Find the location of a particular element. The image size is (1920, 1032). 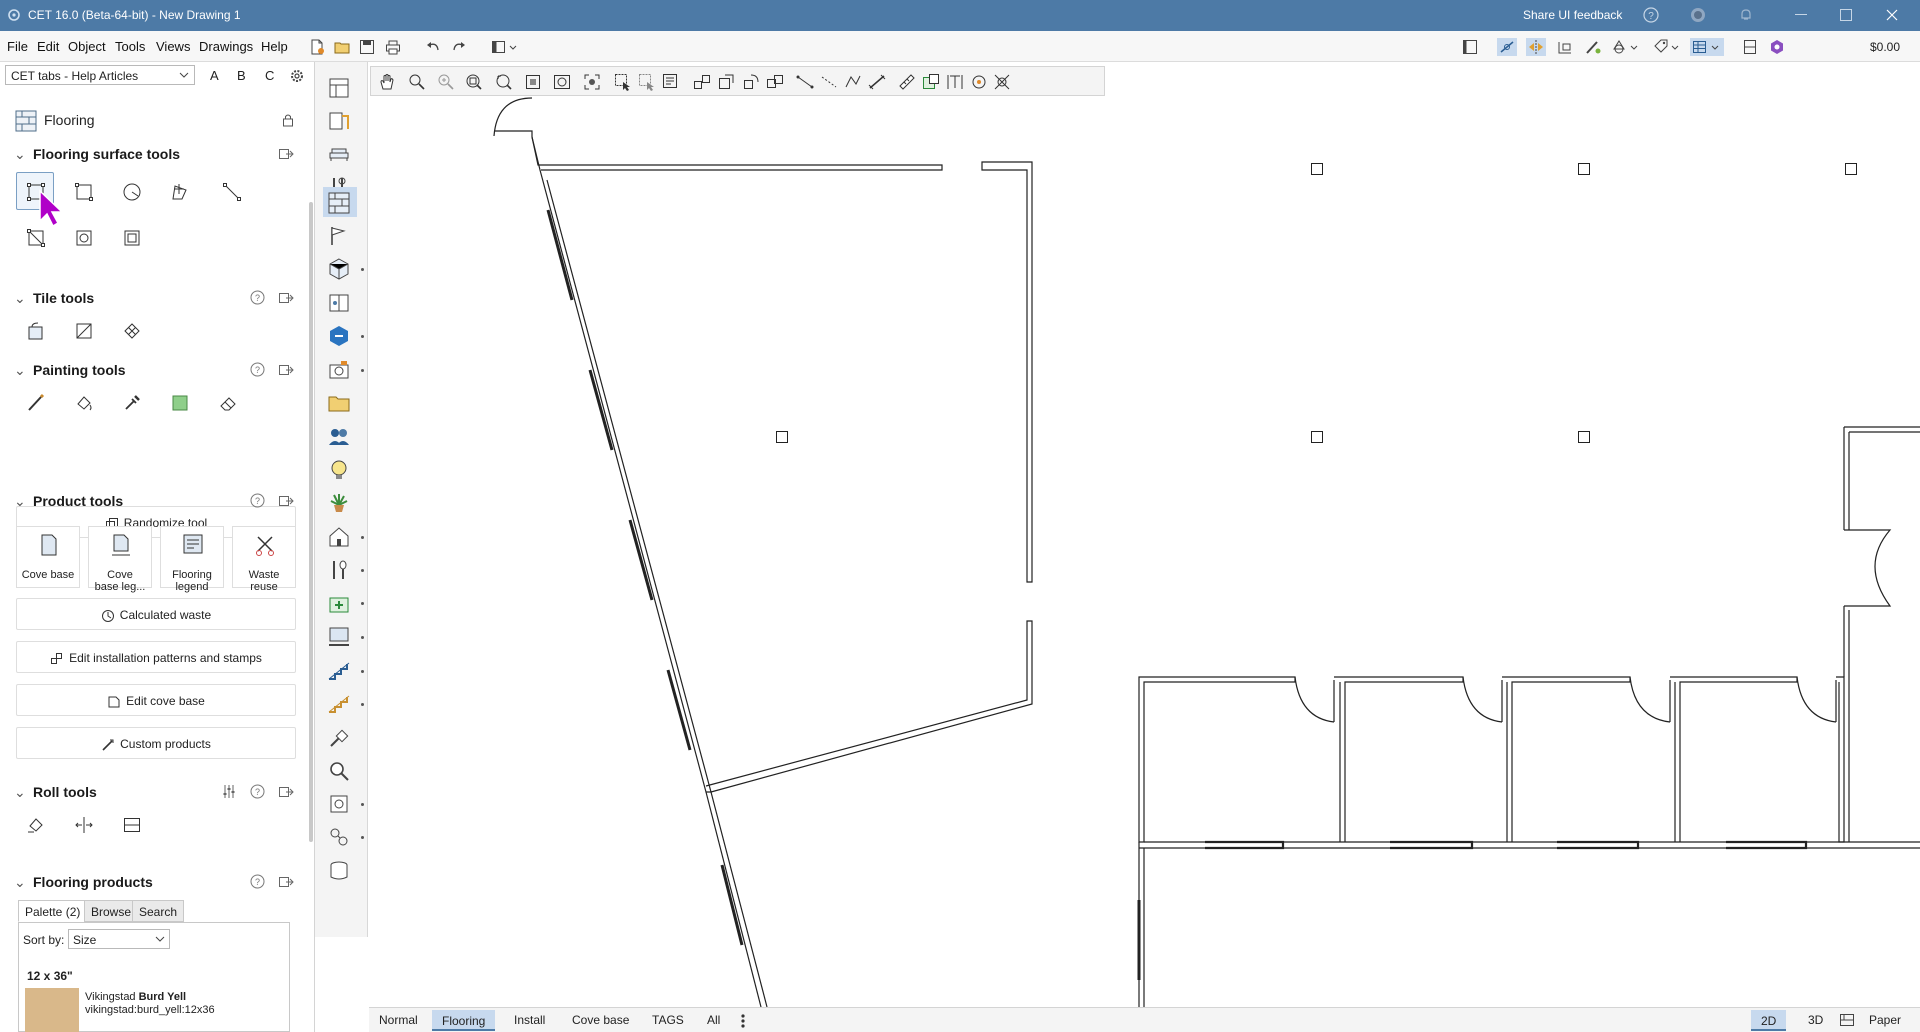

house-icon is located at coordinates (339, 537).